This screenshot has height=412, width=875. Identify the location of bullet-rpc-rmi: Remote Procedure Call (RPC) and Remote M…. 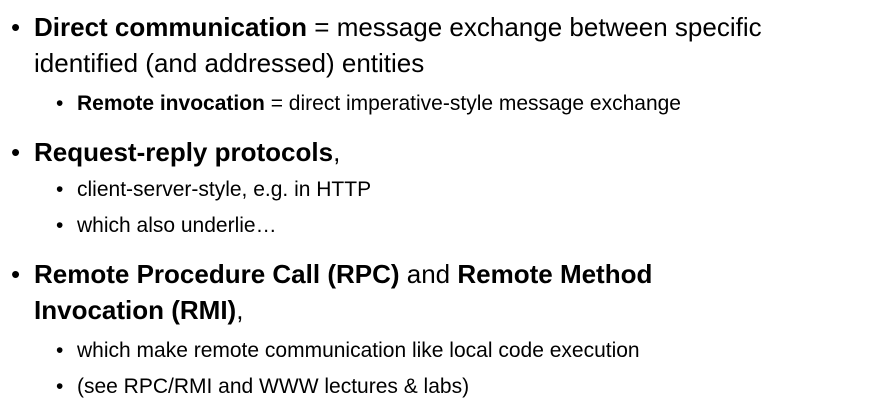
(343, 274).